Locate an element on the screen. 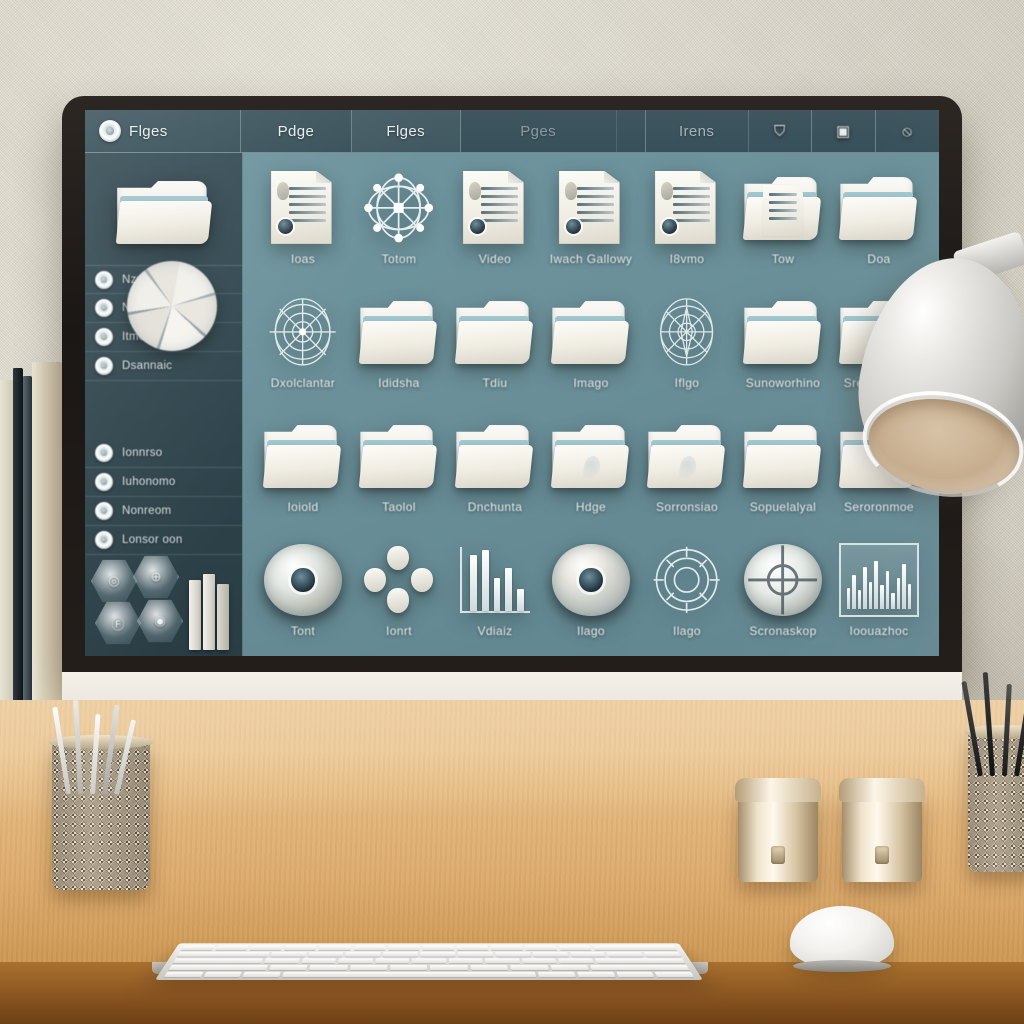 The height and width of the screenshot is (1024, 1024). tab-label: Pges is located at coordinates (538, 131).